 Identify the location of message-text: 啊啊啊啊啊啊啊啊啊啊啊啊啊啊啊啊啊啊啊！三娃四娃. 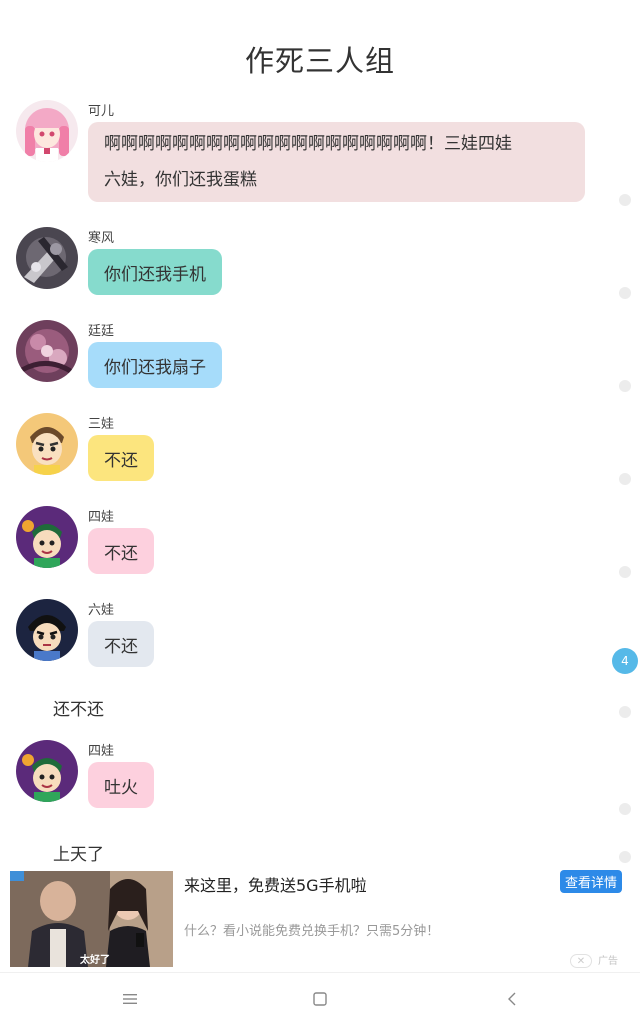
(308, 144).